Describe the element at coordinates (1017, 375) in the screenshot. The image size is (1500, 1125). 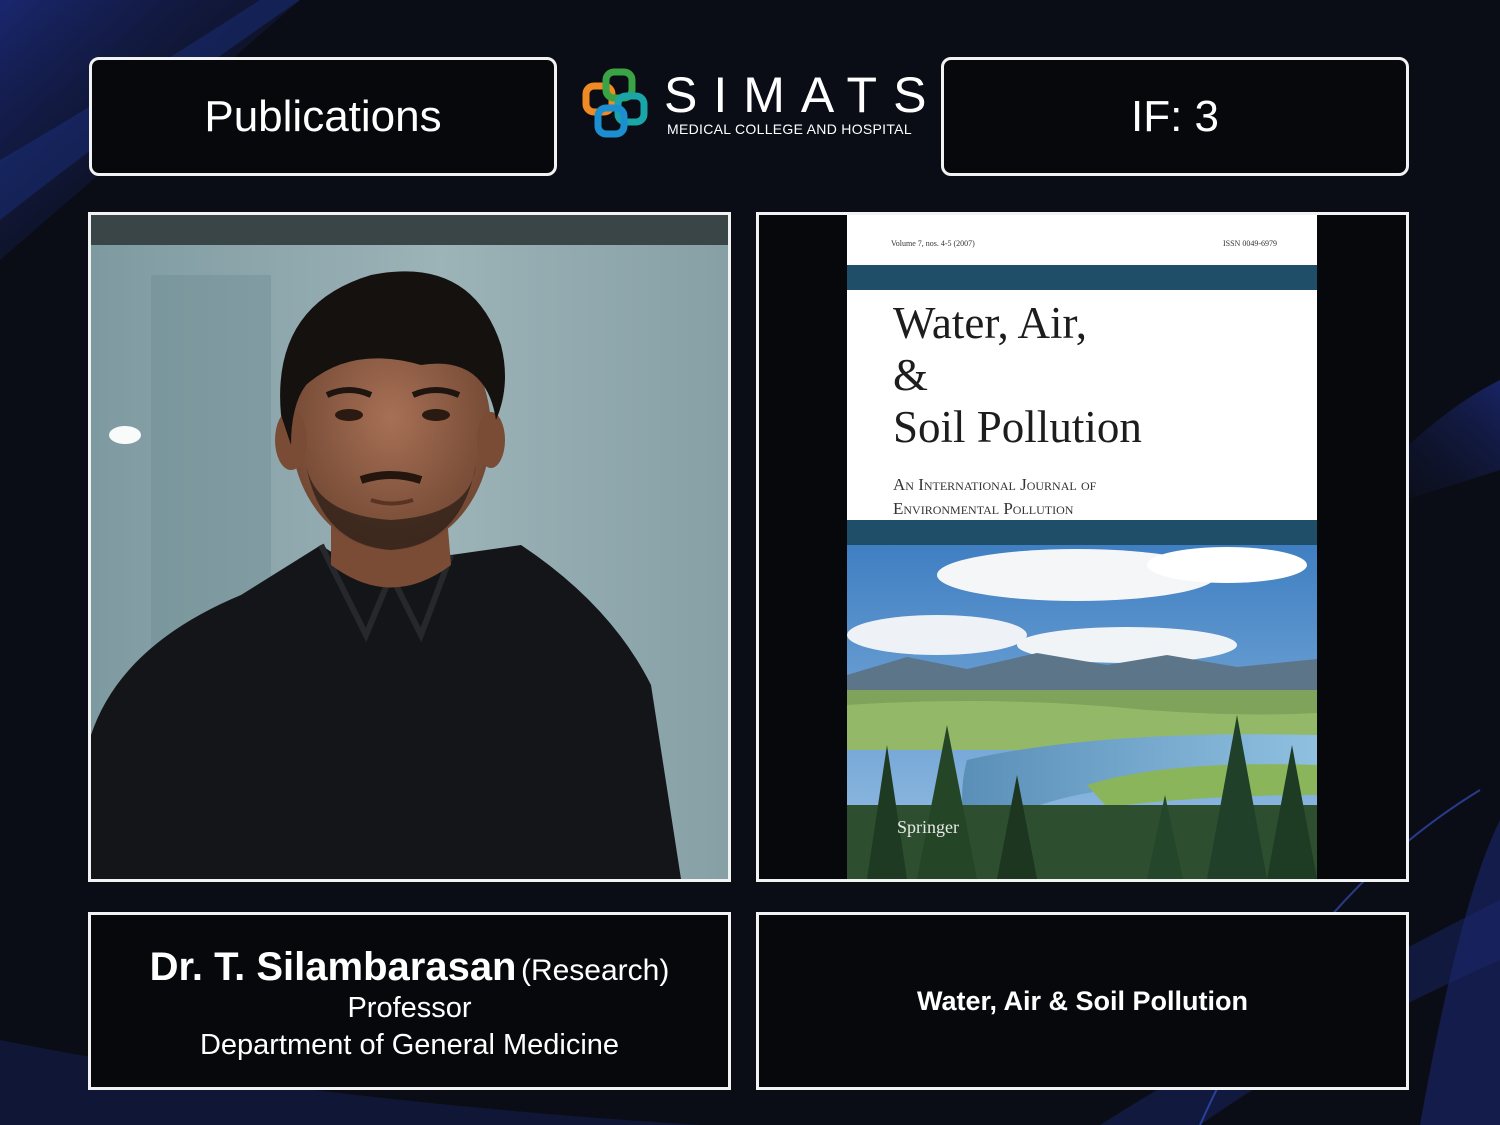
I see `cover-title: Water, Air, & Soil Pollution` at that location.